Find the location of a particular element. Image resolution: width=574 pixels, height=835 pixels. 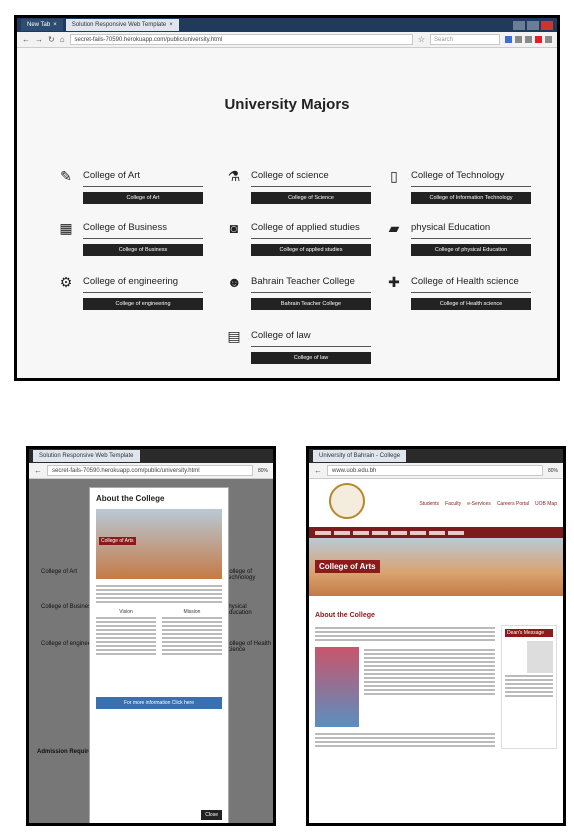

uob-banner: College of Arts is located at coordinates (436, 567).